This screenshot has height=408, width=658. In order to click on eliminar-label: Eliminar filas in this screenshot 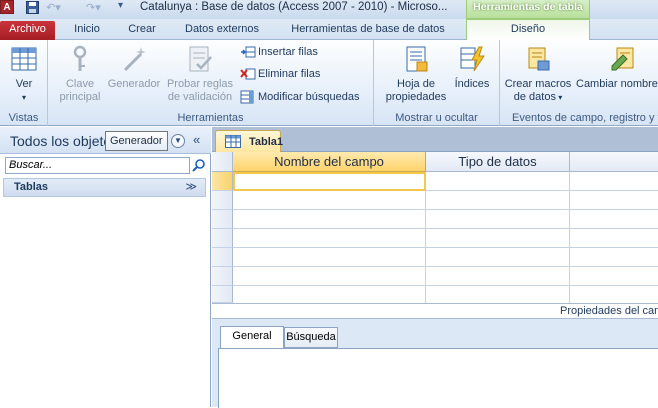, I will do `click(289, 74)`.